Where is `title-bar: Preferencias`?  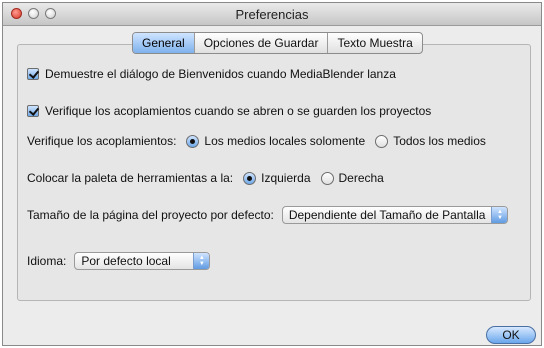
title-bar: Preferencias is located at coordinates (272, 14).